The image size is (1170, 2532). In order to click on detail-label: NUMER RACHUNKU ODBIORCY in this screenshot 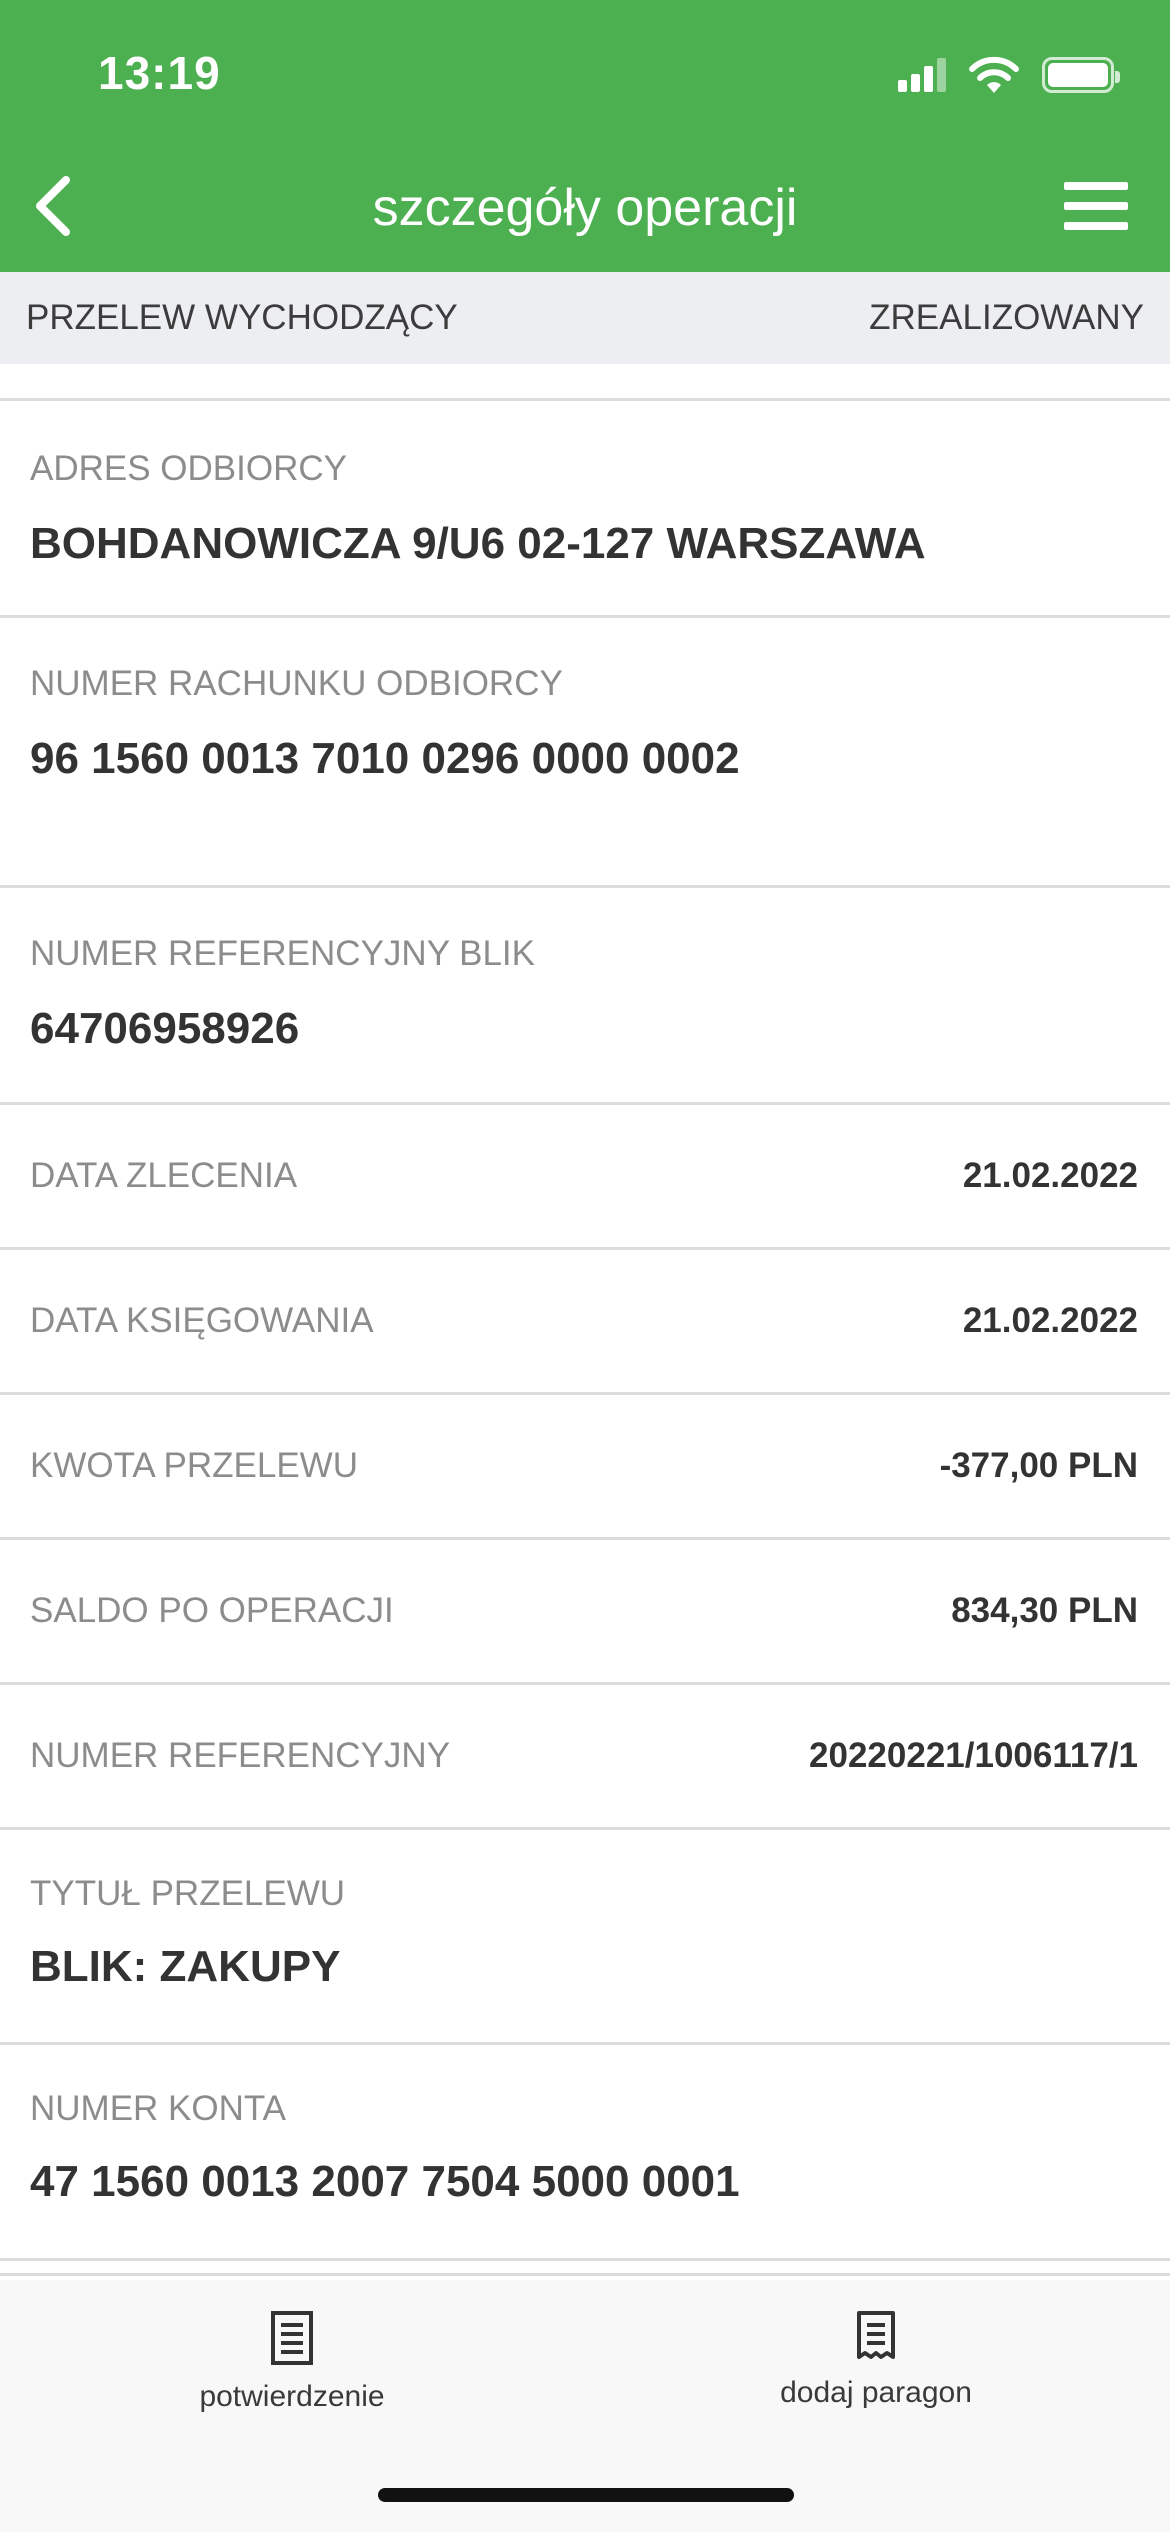, I will do `click(296, 683)`.